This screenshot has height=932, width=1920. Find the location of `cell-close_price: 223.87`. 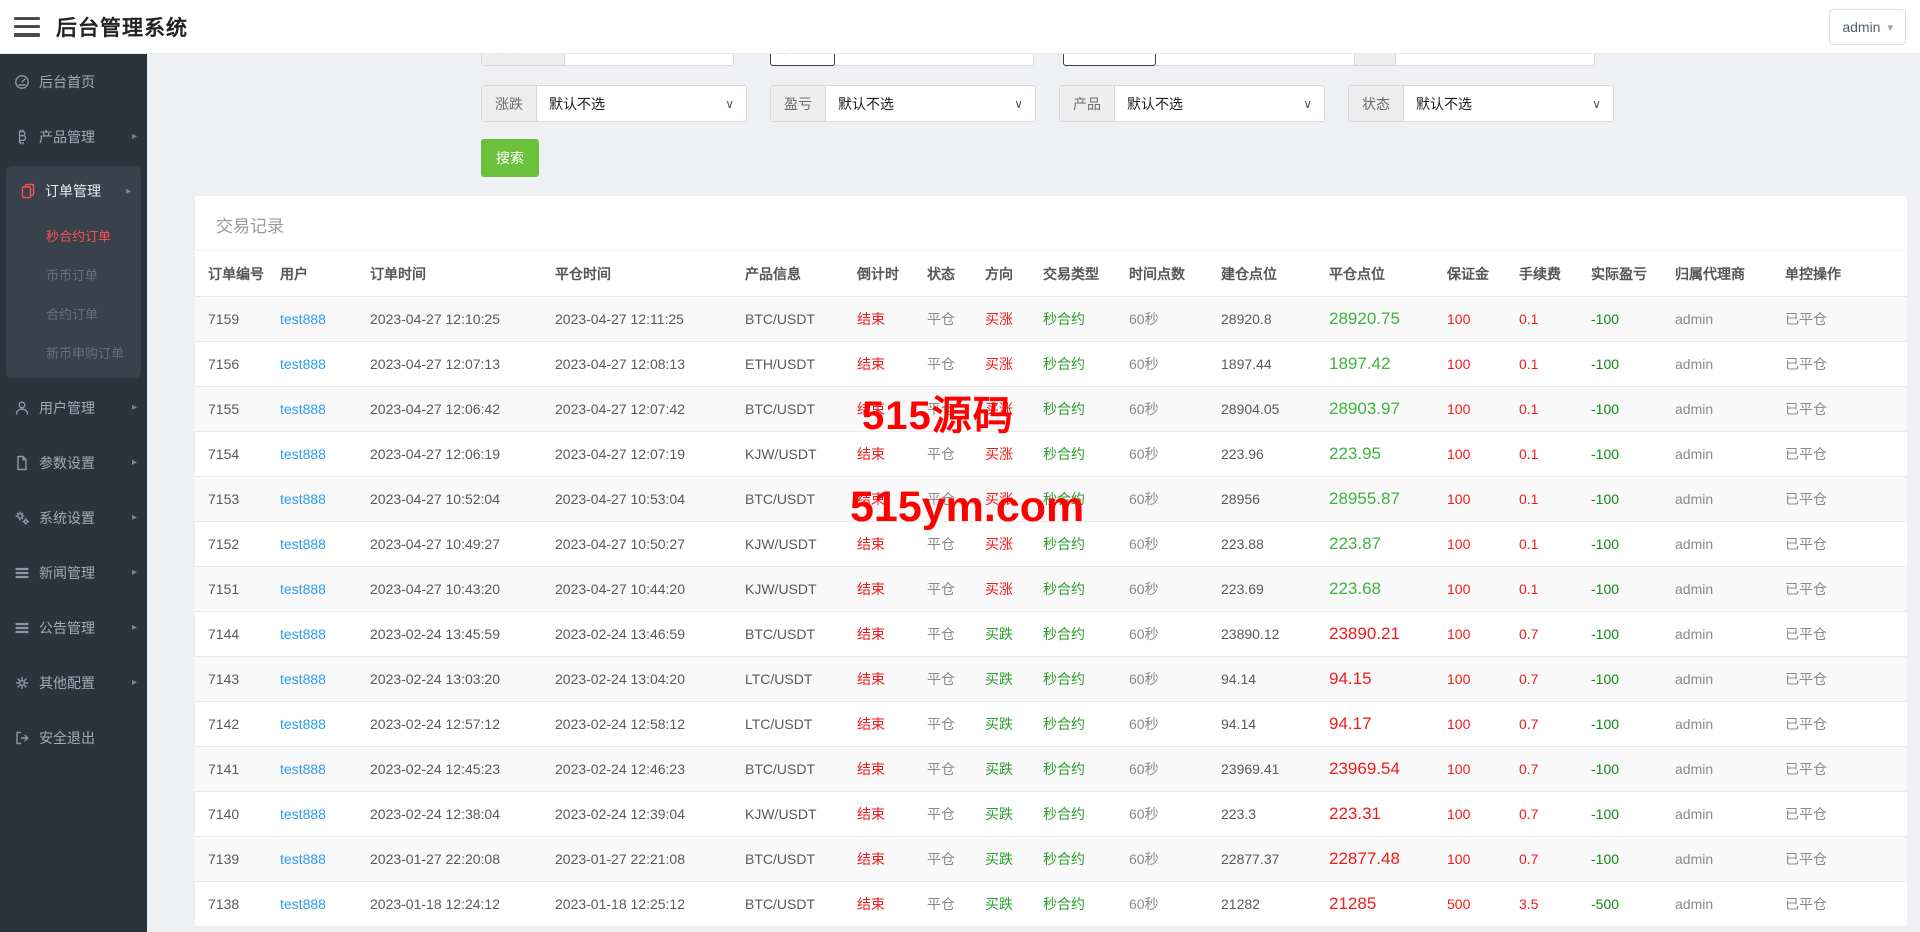

cell-close_price: 223.87 is located at coordinates (1378, 544).